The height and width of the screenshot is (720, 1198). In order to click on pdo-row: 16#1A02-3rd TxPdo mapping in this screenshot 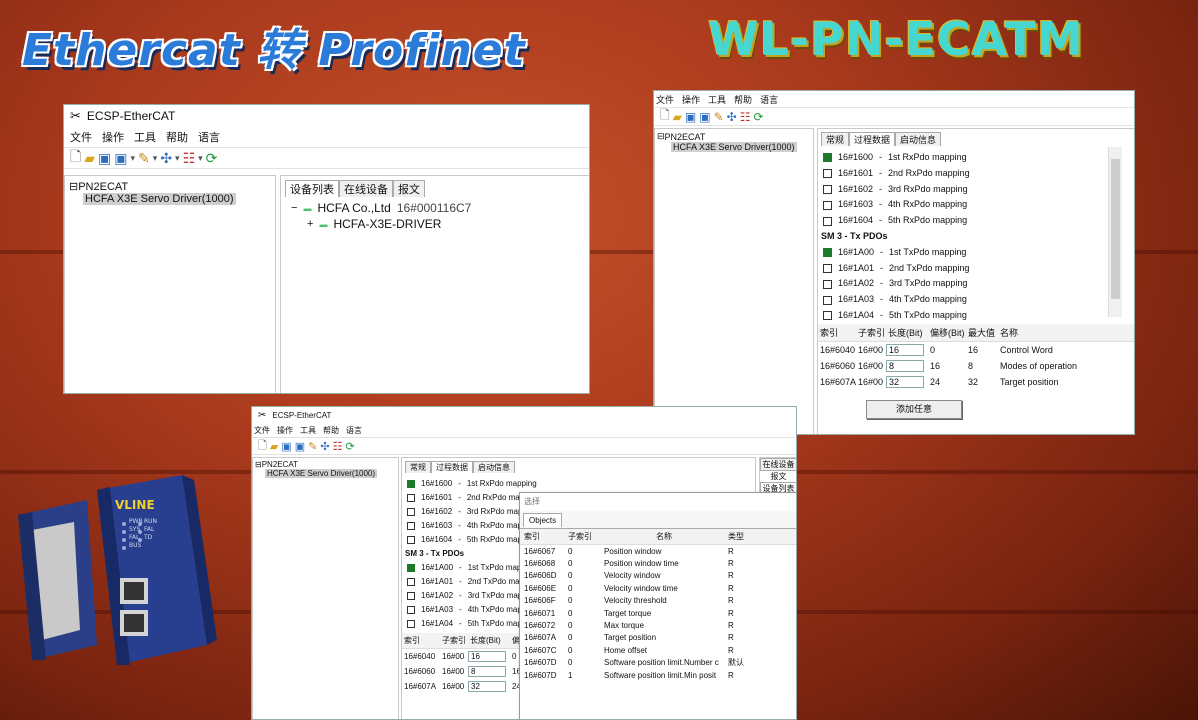, I will do `click(976, 284)`.